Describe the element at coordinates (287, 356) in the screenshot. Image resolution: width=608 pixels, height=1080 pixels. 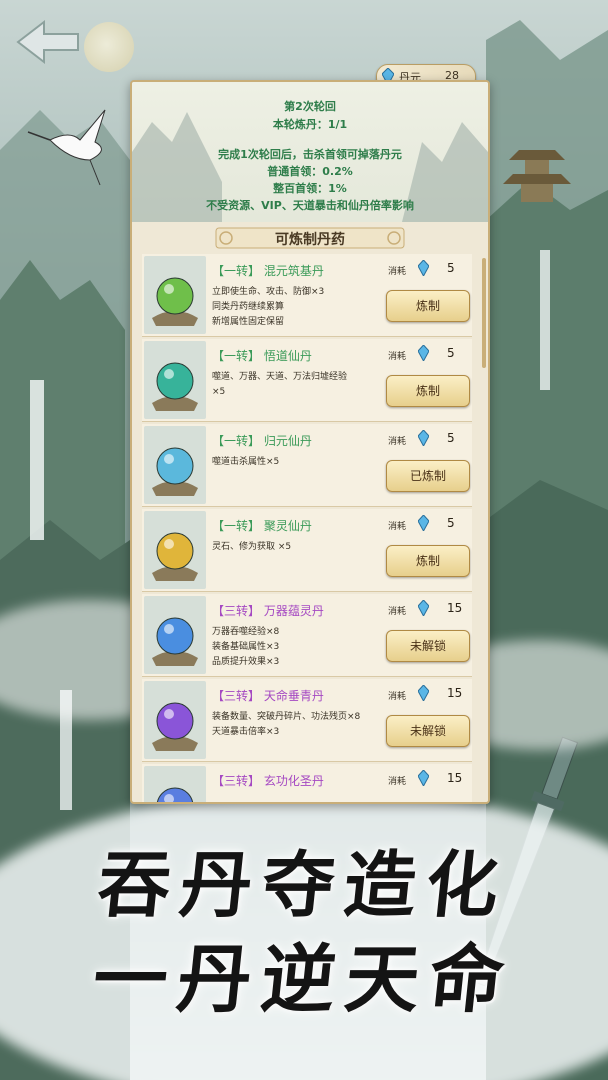
I see `pill-title: 悟道仙丹` at that location.